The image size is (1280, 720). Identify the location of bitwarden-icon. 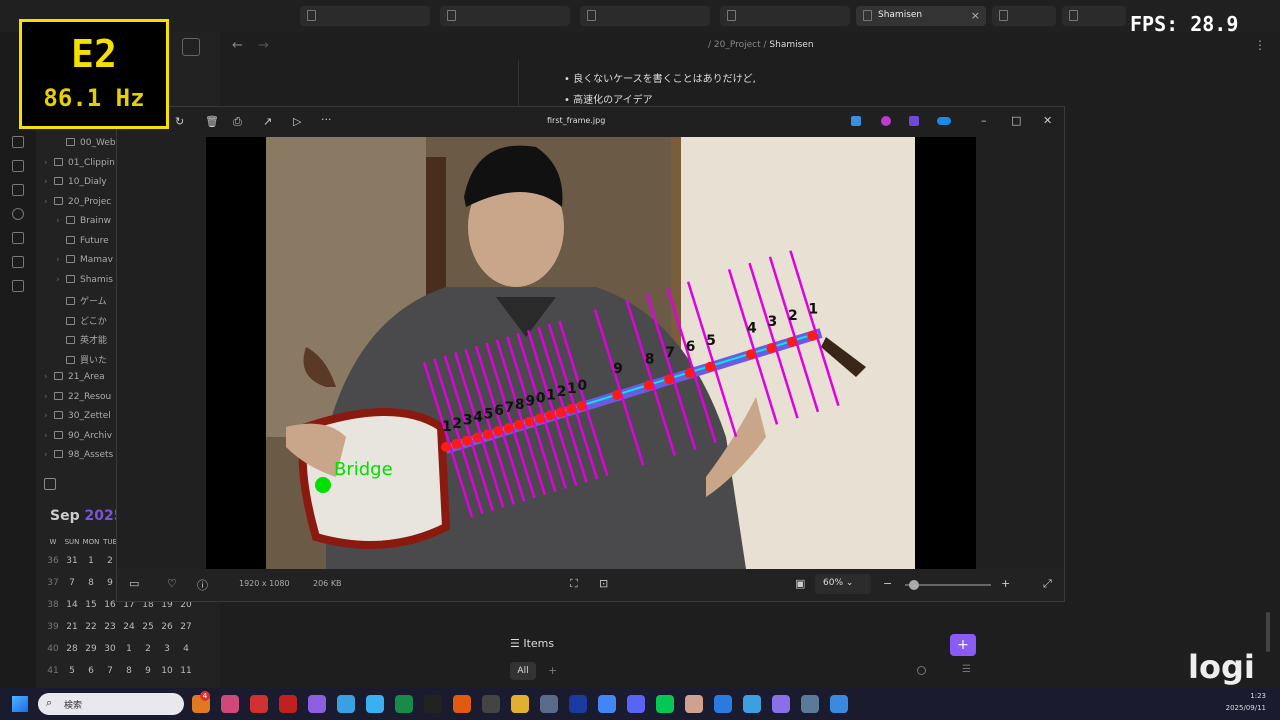
(578, 704).